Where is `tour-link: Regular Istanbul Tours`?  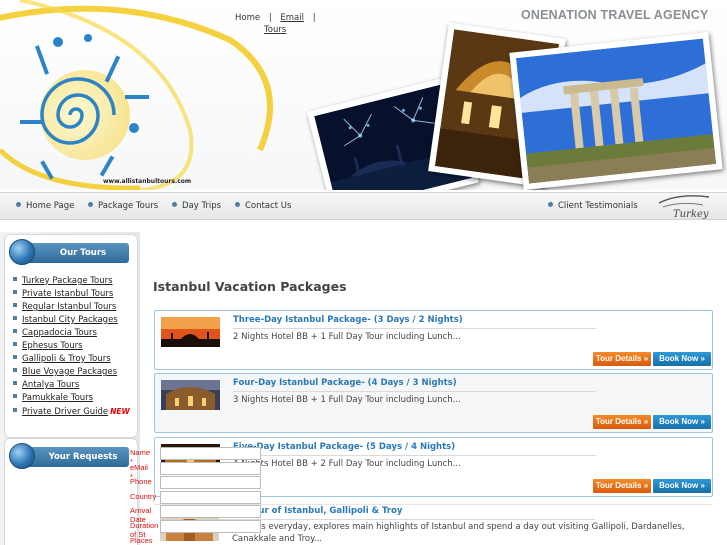 tour-link: Regular Istanbul Tours is located at coordinates (69, 307).